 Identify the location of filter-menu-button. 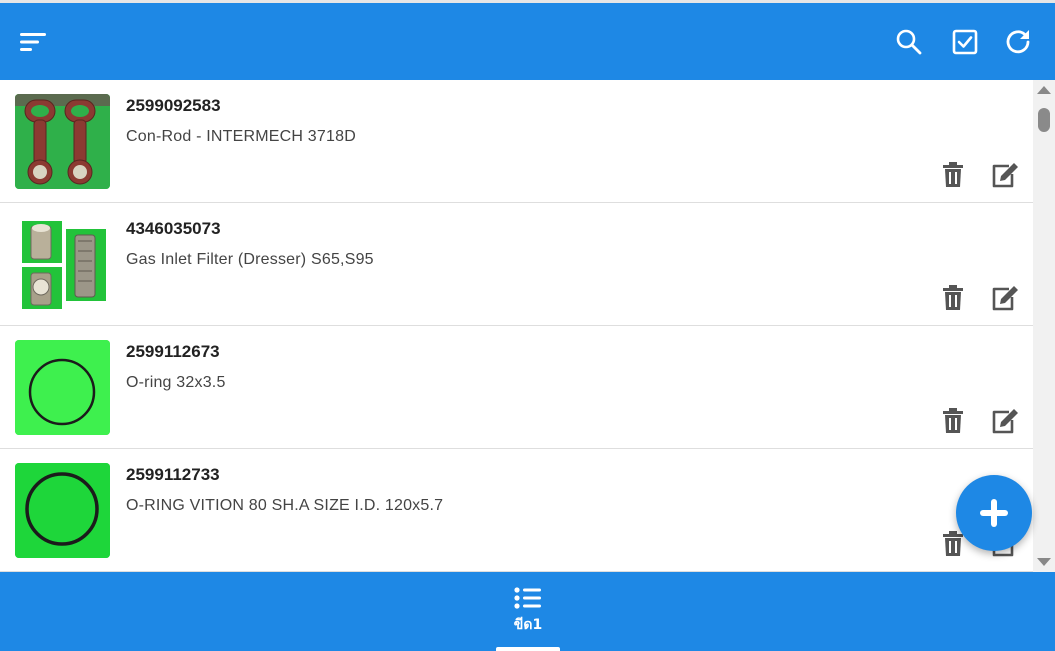
(33, 42).